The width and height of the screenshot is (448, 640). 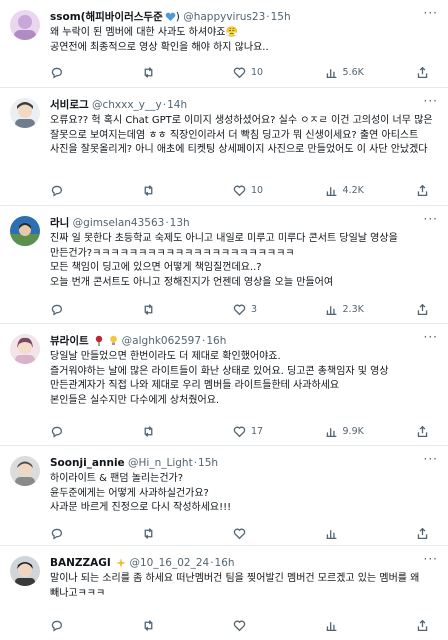 What do you see at coordinates (160, 463) in the screenshot?
I see `user-handle: @Hi_n_Light` at bounding box center [160, 463].